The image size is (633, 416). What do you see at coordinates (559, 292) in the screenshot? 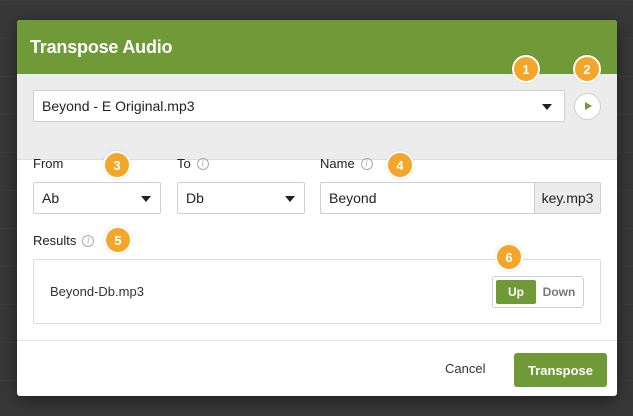
I see `down-button: Down` at bounding box center [559, 292].